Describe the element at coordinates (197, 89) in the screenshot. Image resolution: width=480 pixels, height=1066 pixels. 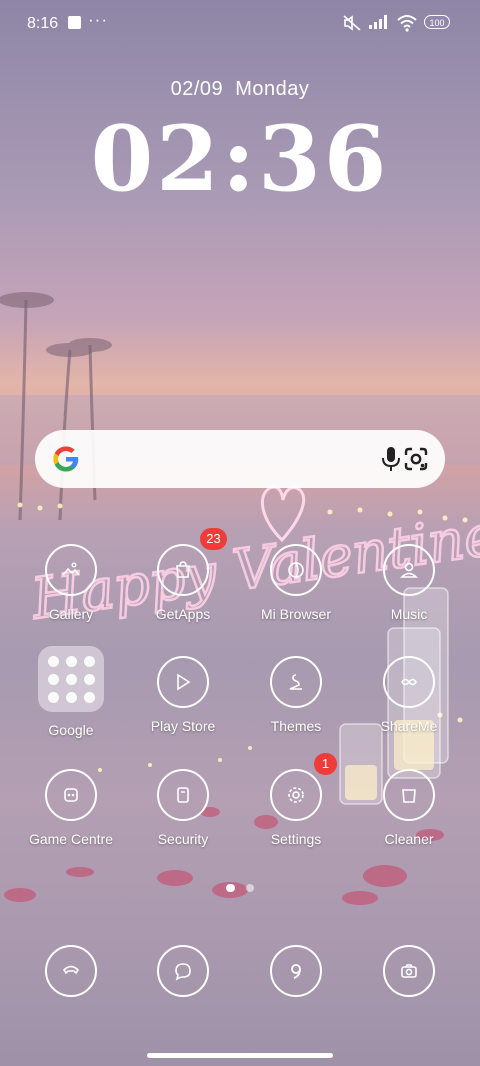
I see `date: 02/09` at that location.